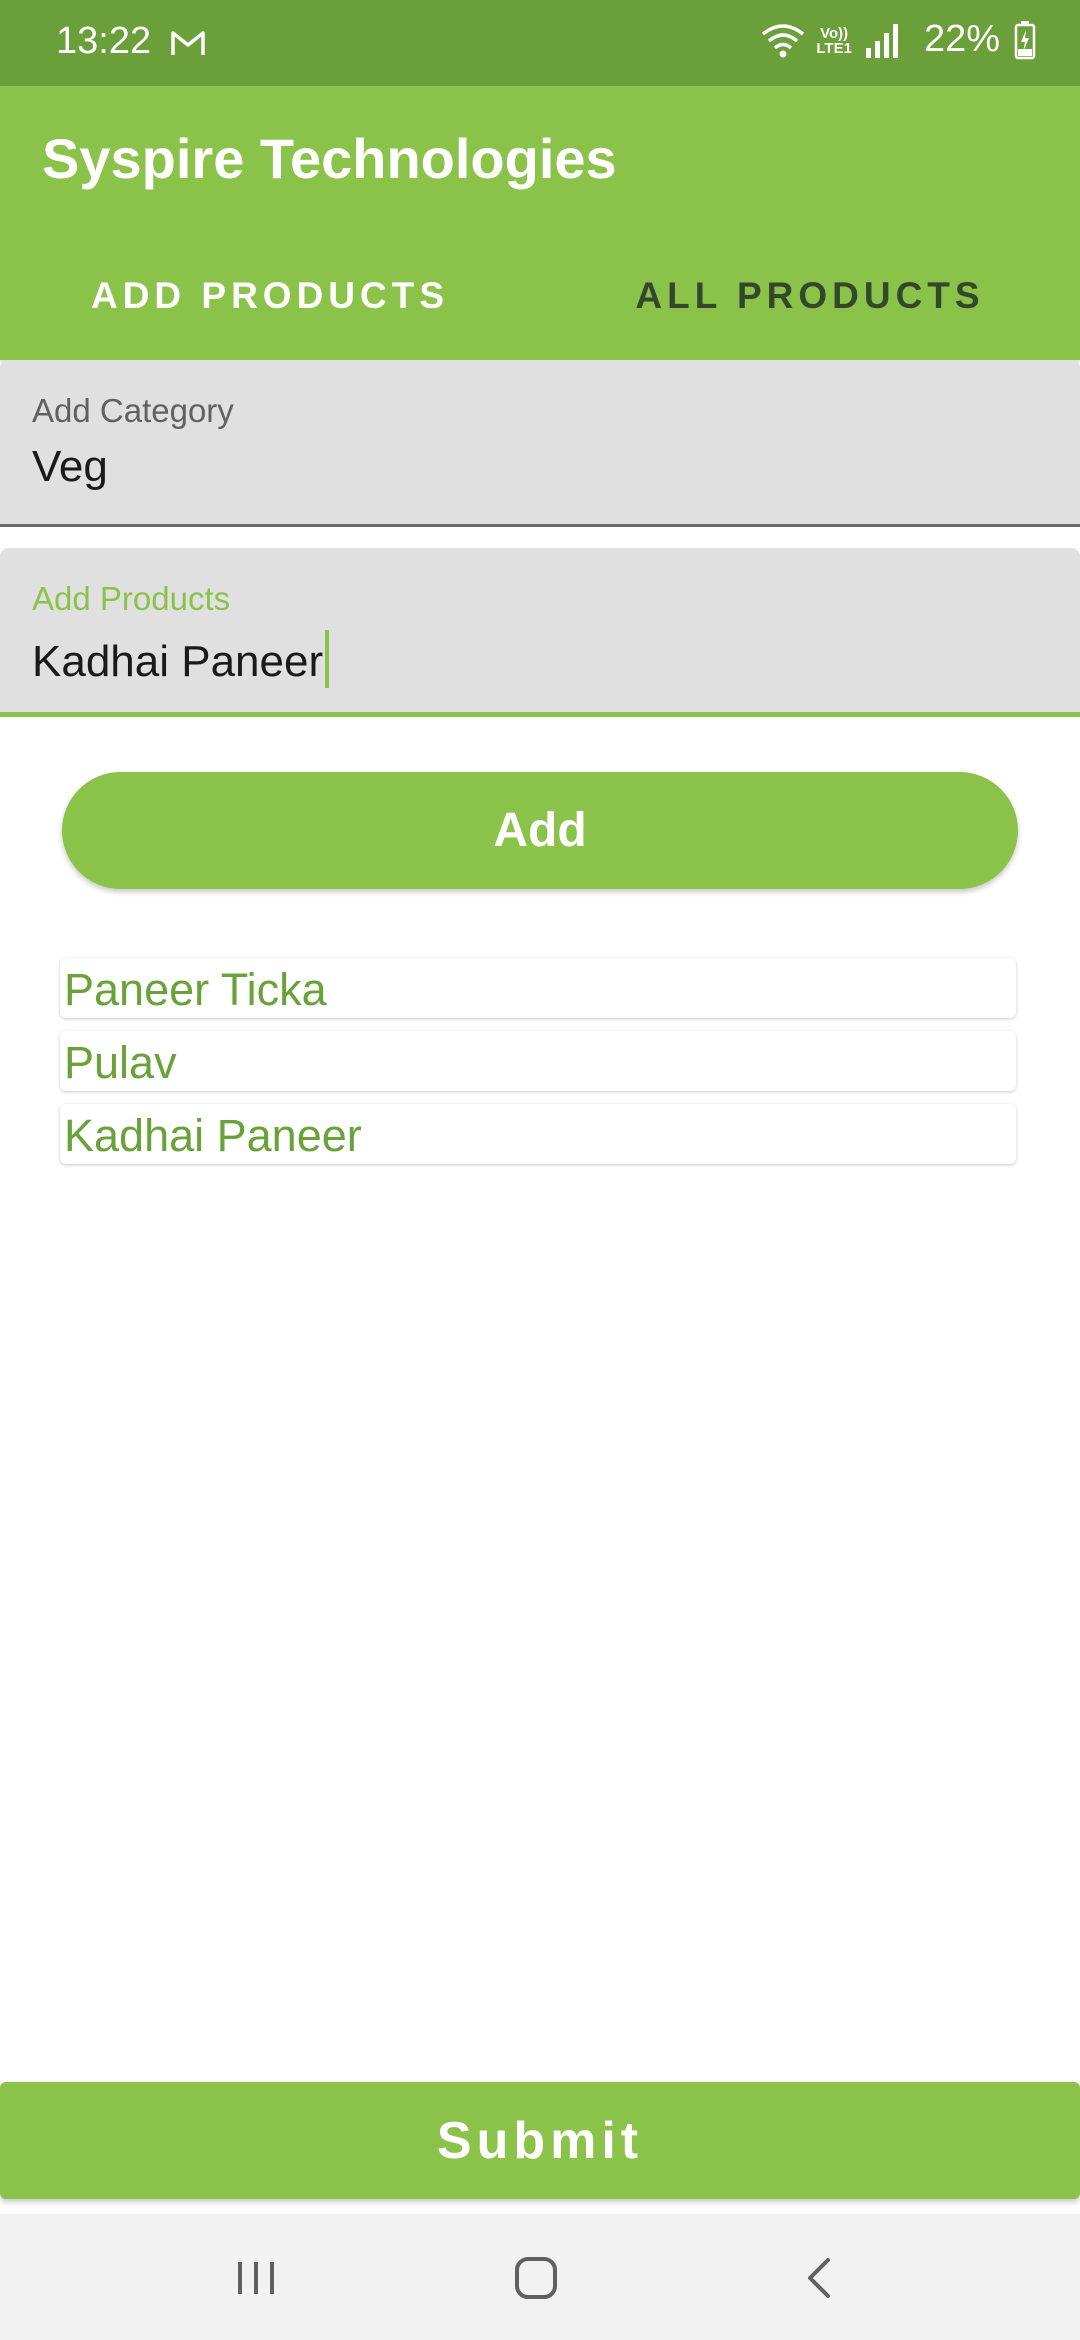 This screenshot has width=1080, height=2340. I want to click on gmail-icon, so click(188, 43).